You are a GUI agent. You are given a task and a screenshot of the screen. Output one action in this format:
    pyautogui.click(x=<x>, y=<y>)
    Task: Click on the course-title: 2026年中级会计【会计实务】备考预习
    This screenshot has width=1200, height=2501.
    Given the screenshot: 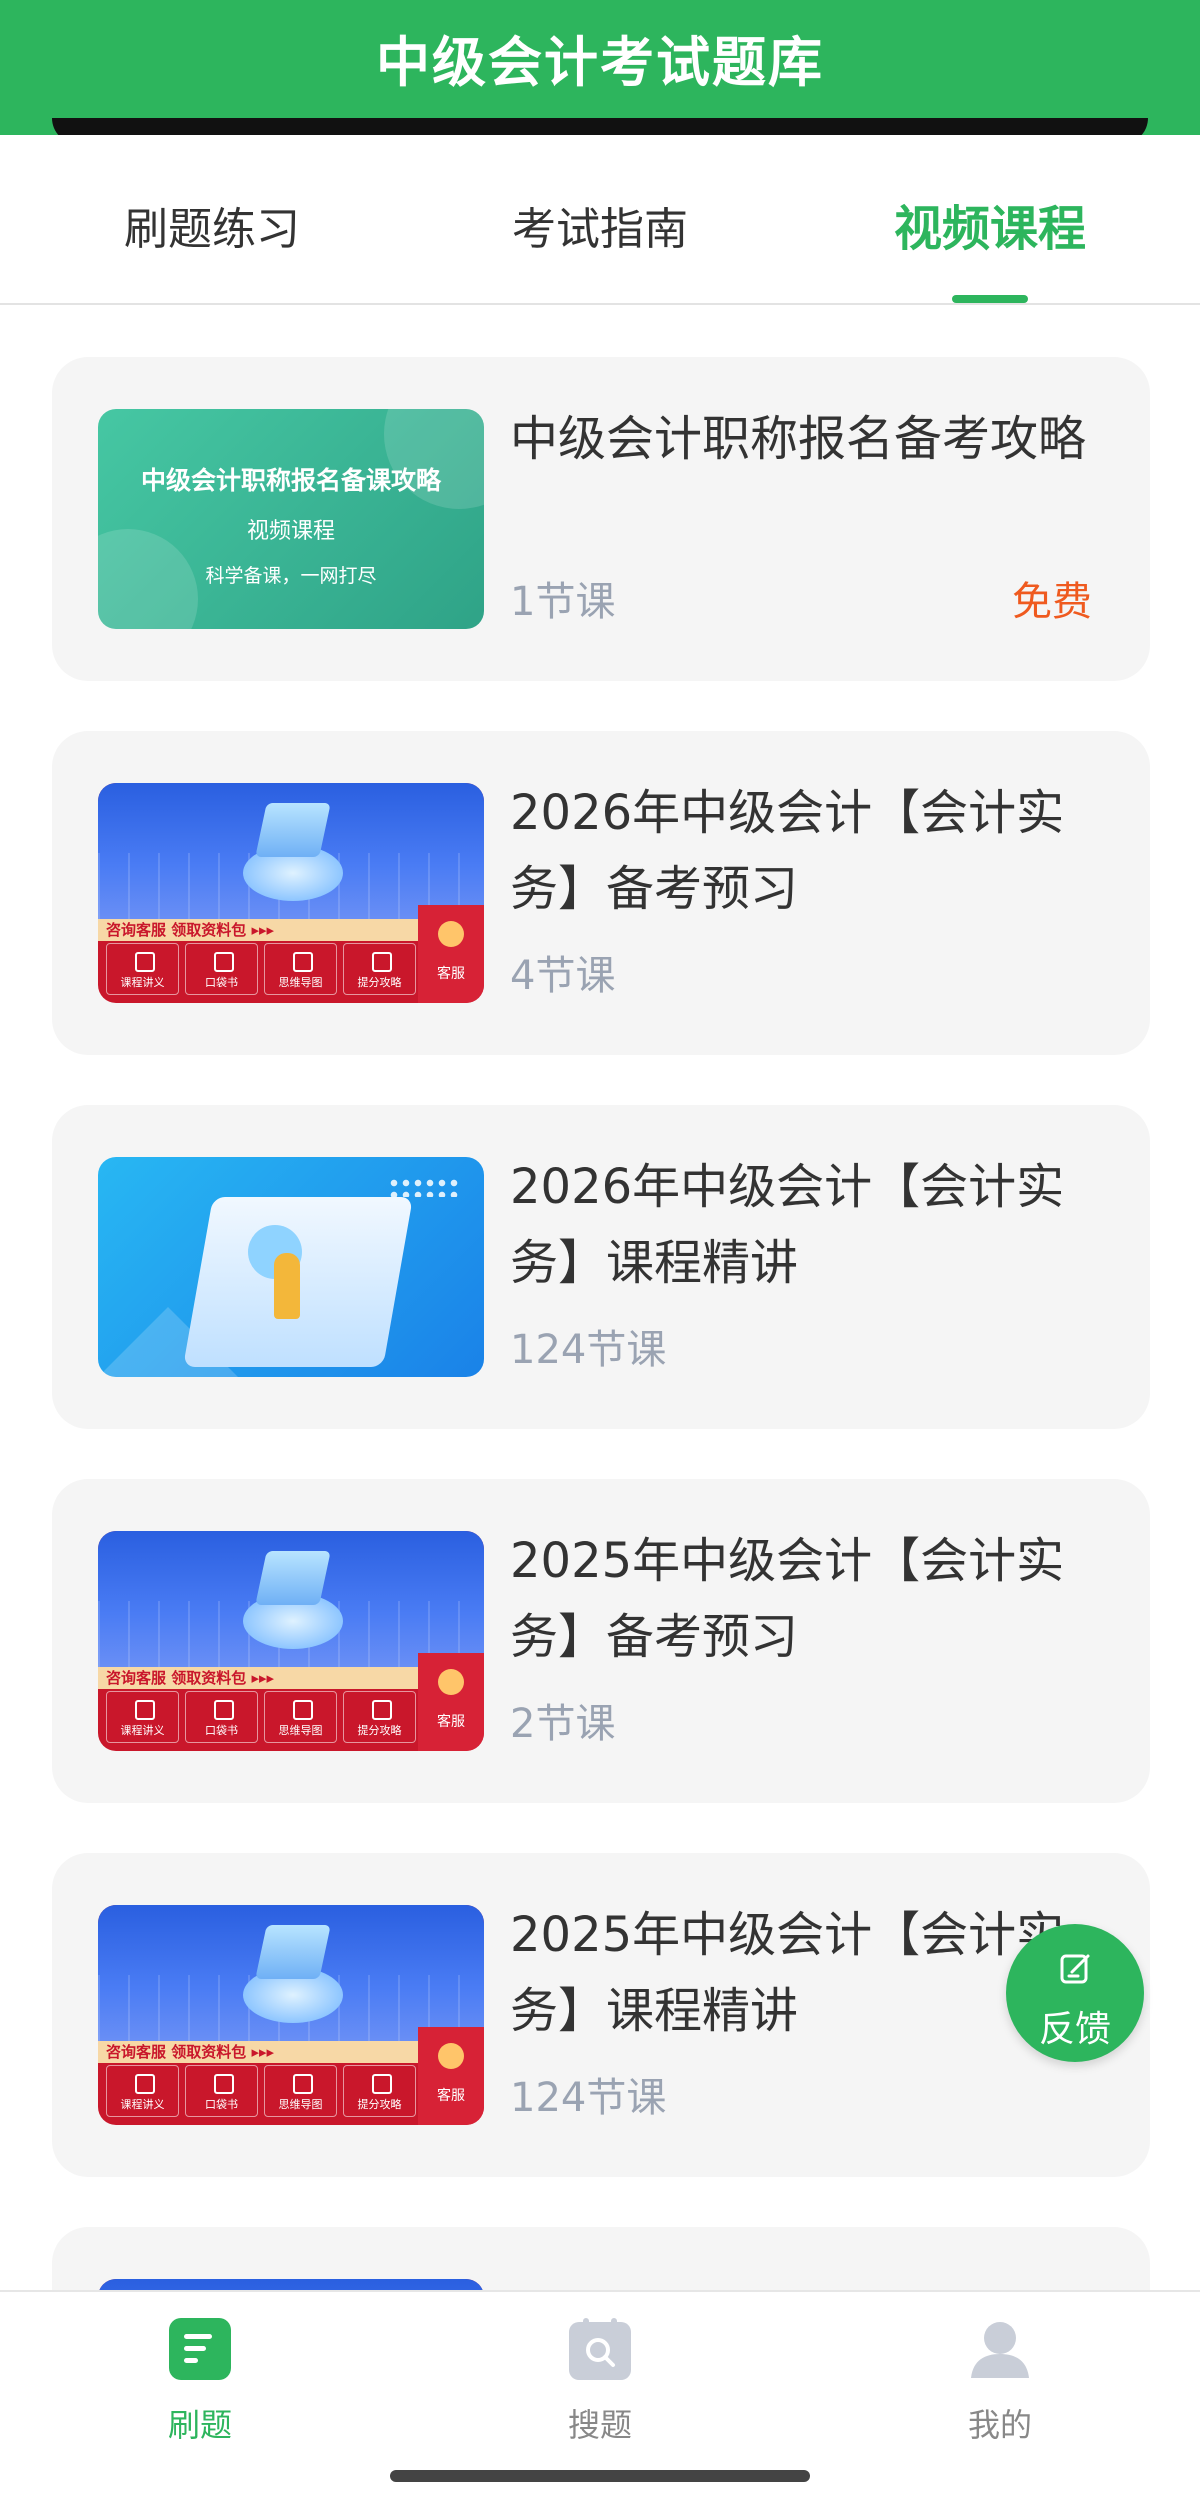 What is the action you would take?
    pyautogui.click(x=787, y=851)
    